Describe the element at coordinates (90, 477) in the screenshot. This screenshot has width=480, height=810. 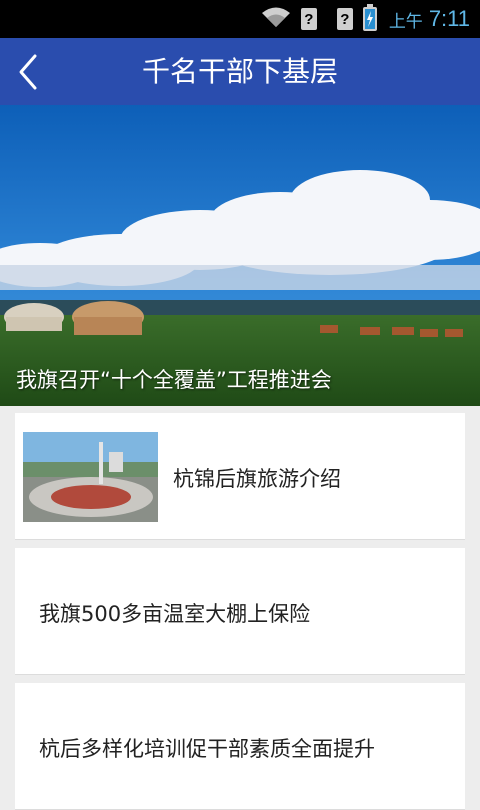
I see `news-thumbnail` at that location.